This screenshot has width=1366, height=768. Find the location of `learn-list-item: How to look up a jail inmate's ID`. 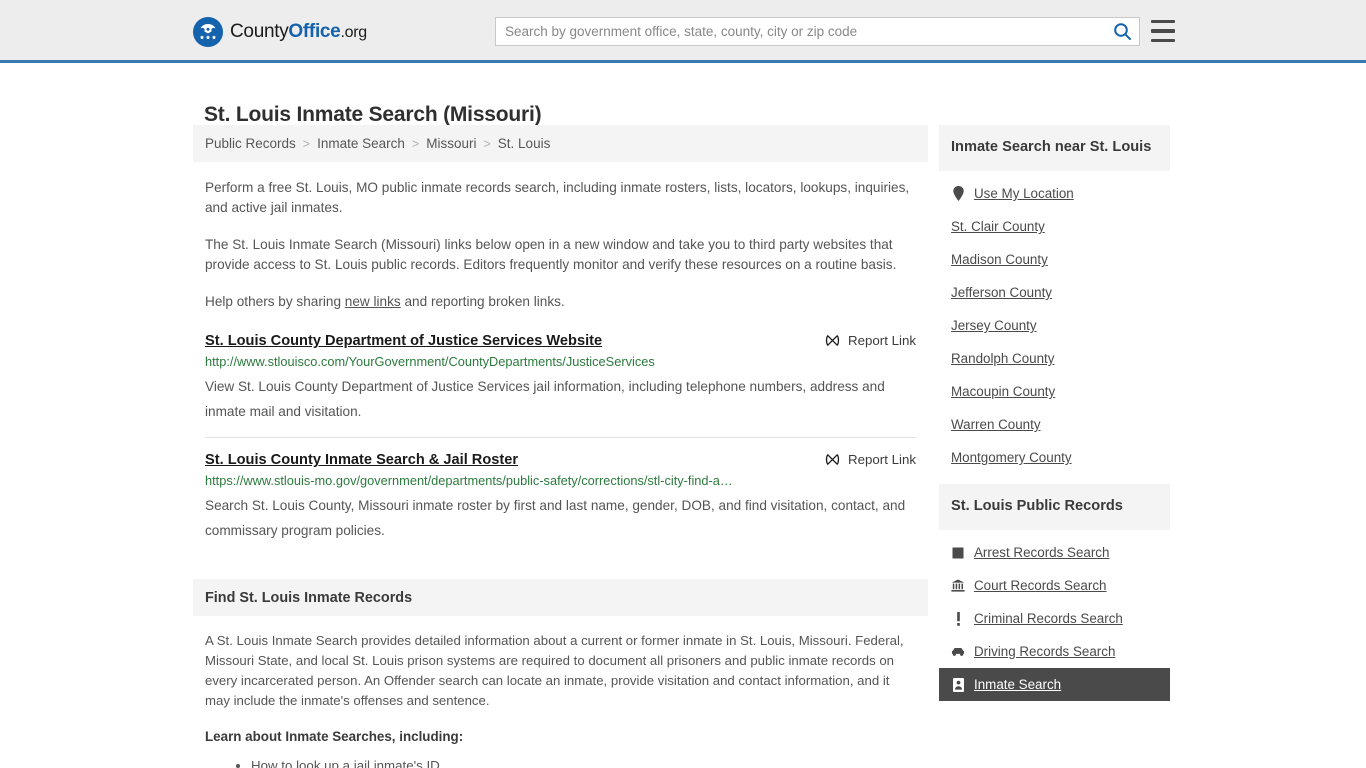

learn-list-item: How to look up a jail inmate's ID is located at coordinates (583, 762).